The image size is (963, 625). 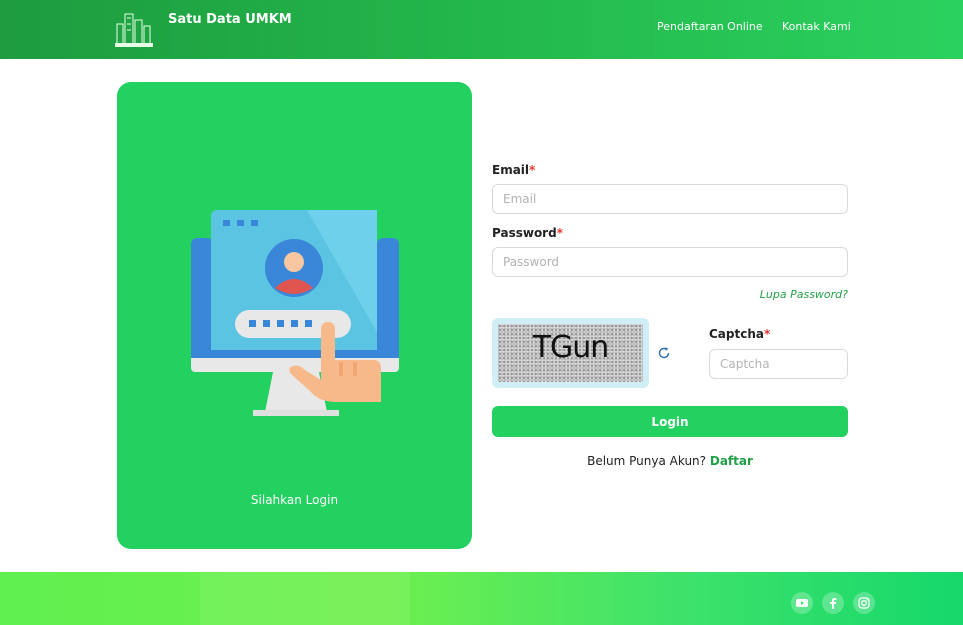 I want to click on computer-login-illustration-icon, so click(x=295, y=313).